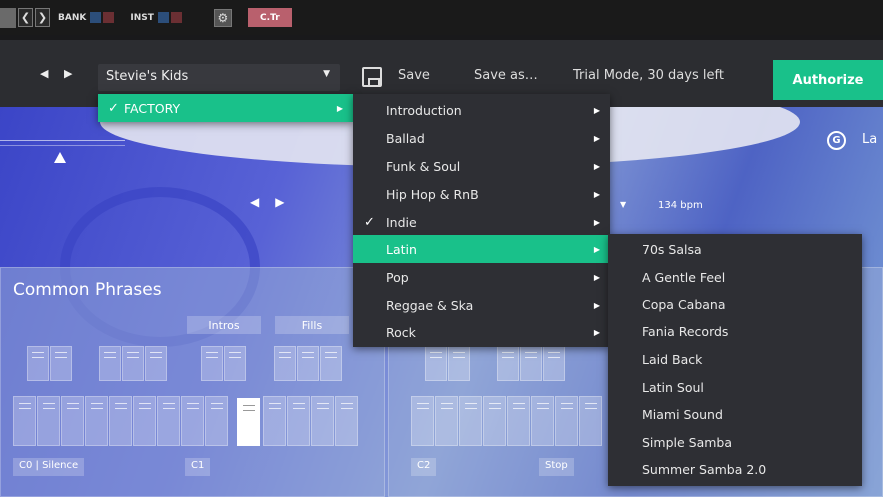  I want to click on ctr-button: C.Tr, so click(269, 17).